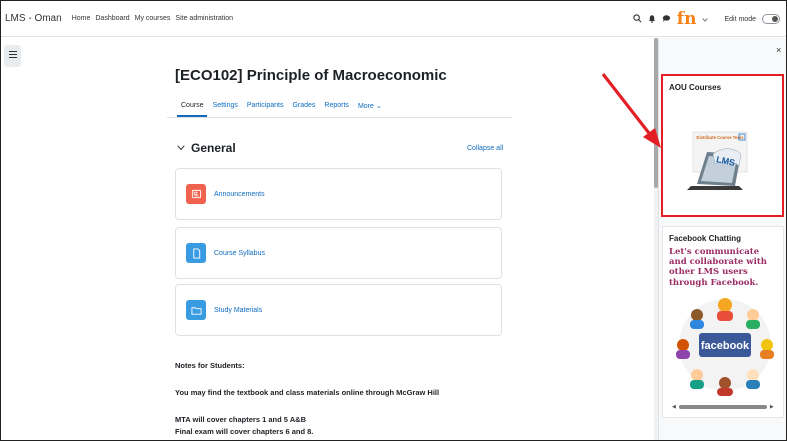 The image size is (787, 441). Describe the element at coordinates (778, 50) in the screenshot. I see `close-drawer-icon: ×` at that location.